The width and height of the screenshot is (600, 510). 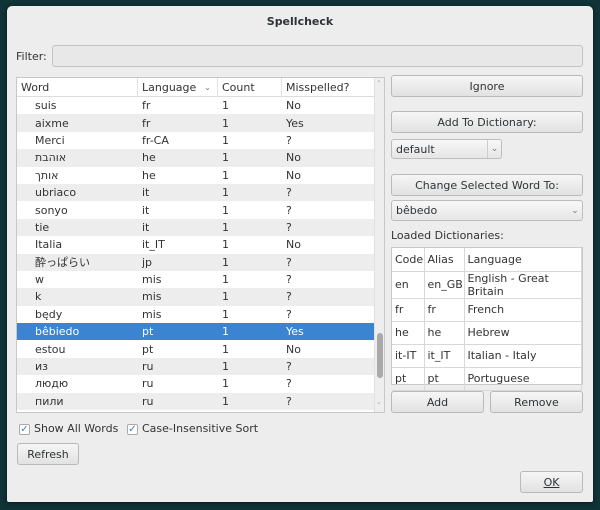 I want to click on dict-col-header: Code, so click(x=408, y=260).